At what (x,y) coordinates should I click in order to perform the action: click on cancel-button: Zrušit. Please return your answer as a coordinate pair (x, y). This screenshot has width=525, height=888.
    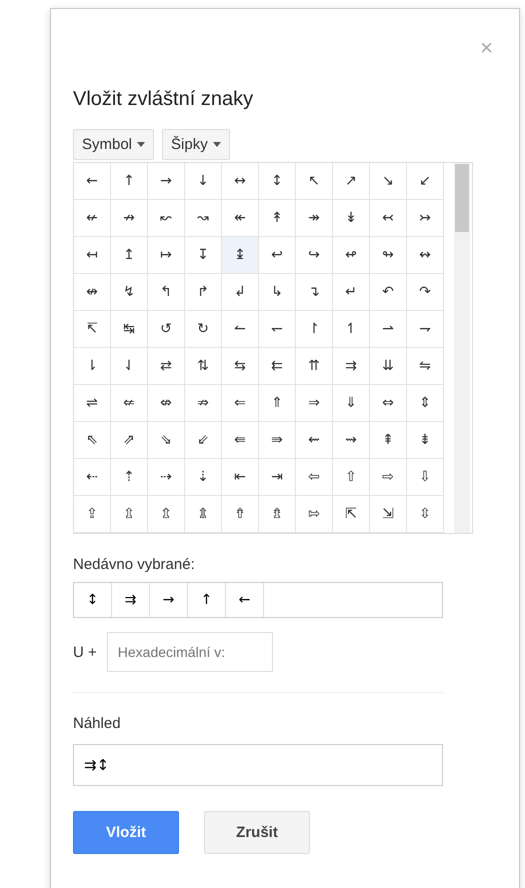
    Looking at the image, I should click on (257, 832).